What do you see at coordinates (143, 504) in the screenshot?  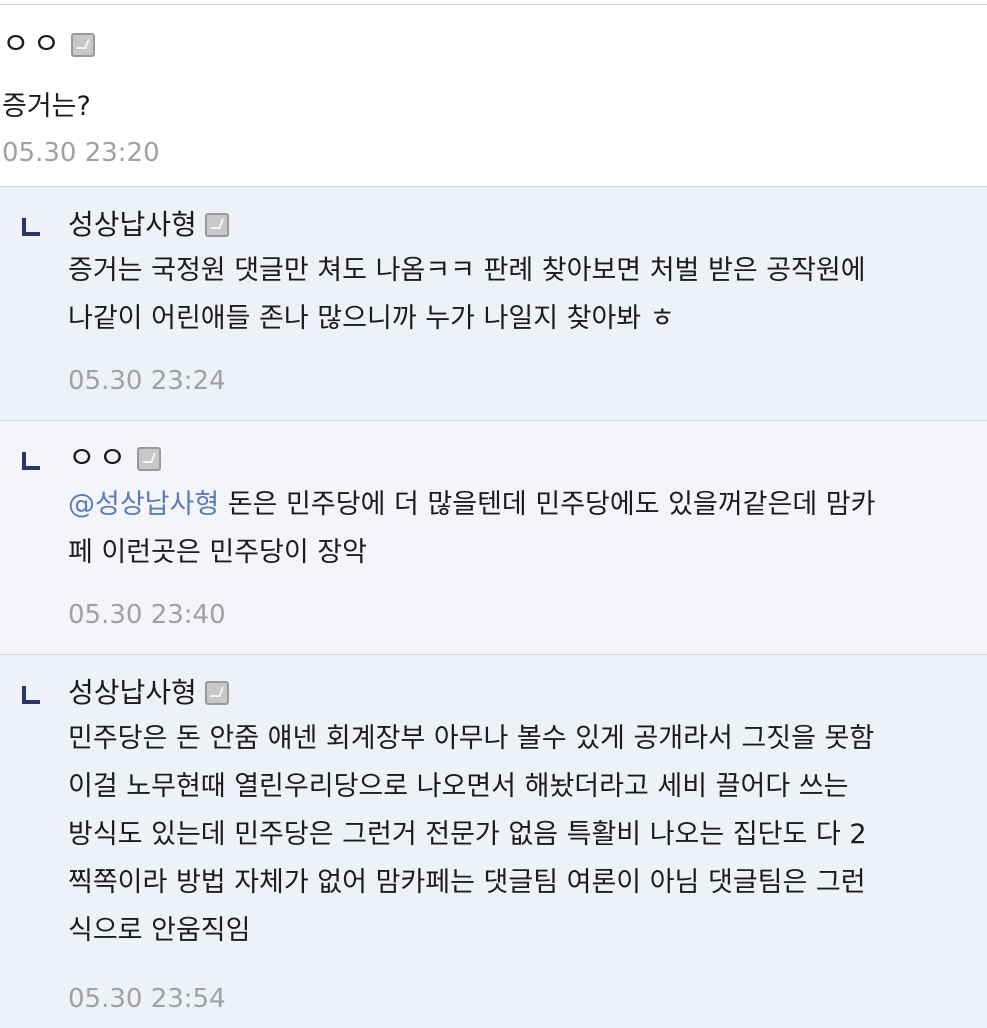 I see `mention-link: @성상납사형` at bounding box center [143, 504].